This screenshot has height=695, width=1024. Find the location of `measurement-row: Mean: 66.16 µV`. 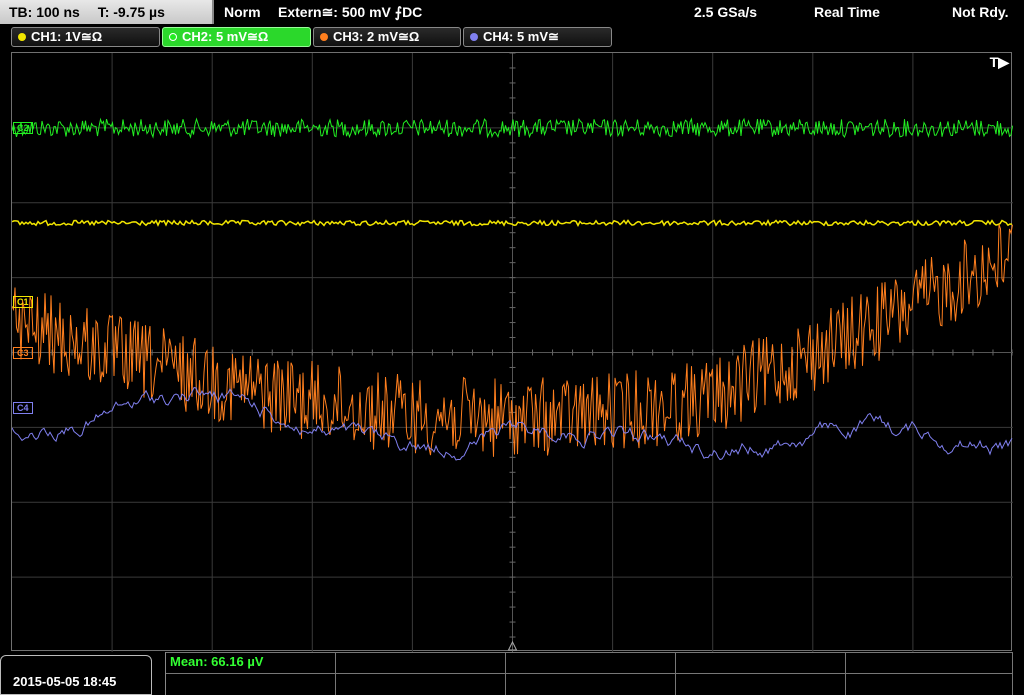

measurement-row: Mean: 66.16 µV is located at coordinates (589, 662).